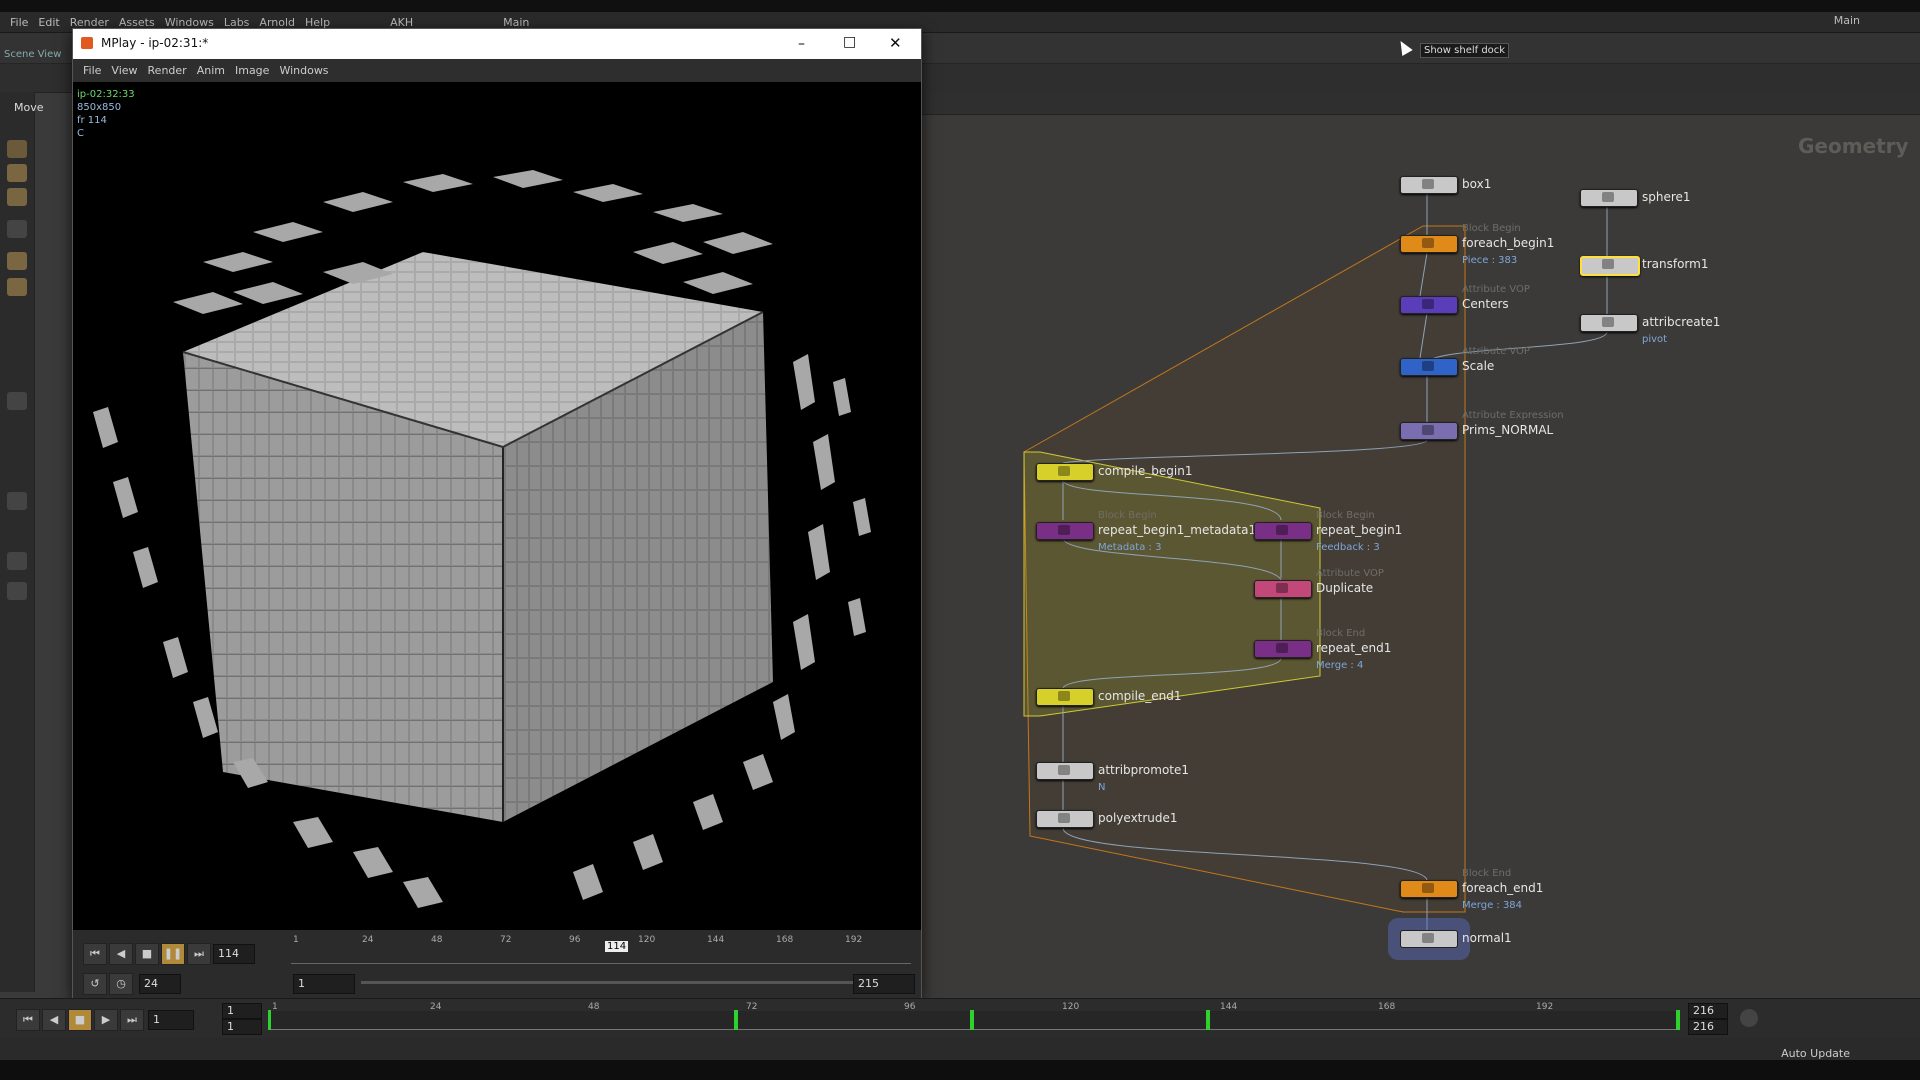 The width and height of the screenshot is (1920, 1080). Describe the element at coordinates (160, 984) in the screenshot. I see `mplay-fps-field: 24` at that location.